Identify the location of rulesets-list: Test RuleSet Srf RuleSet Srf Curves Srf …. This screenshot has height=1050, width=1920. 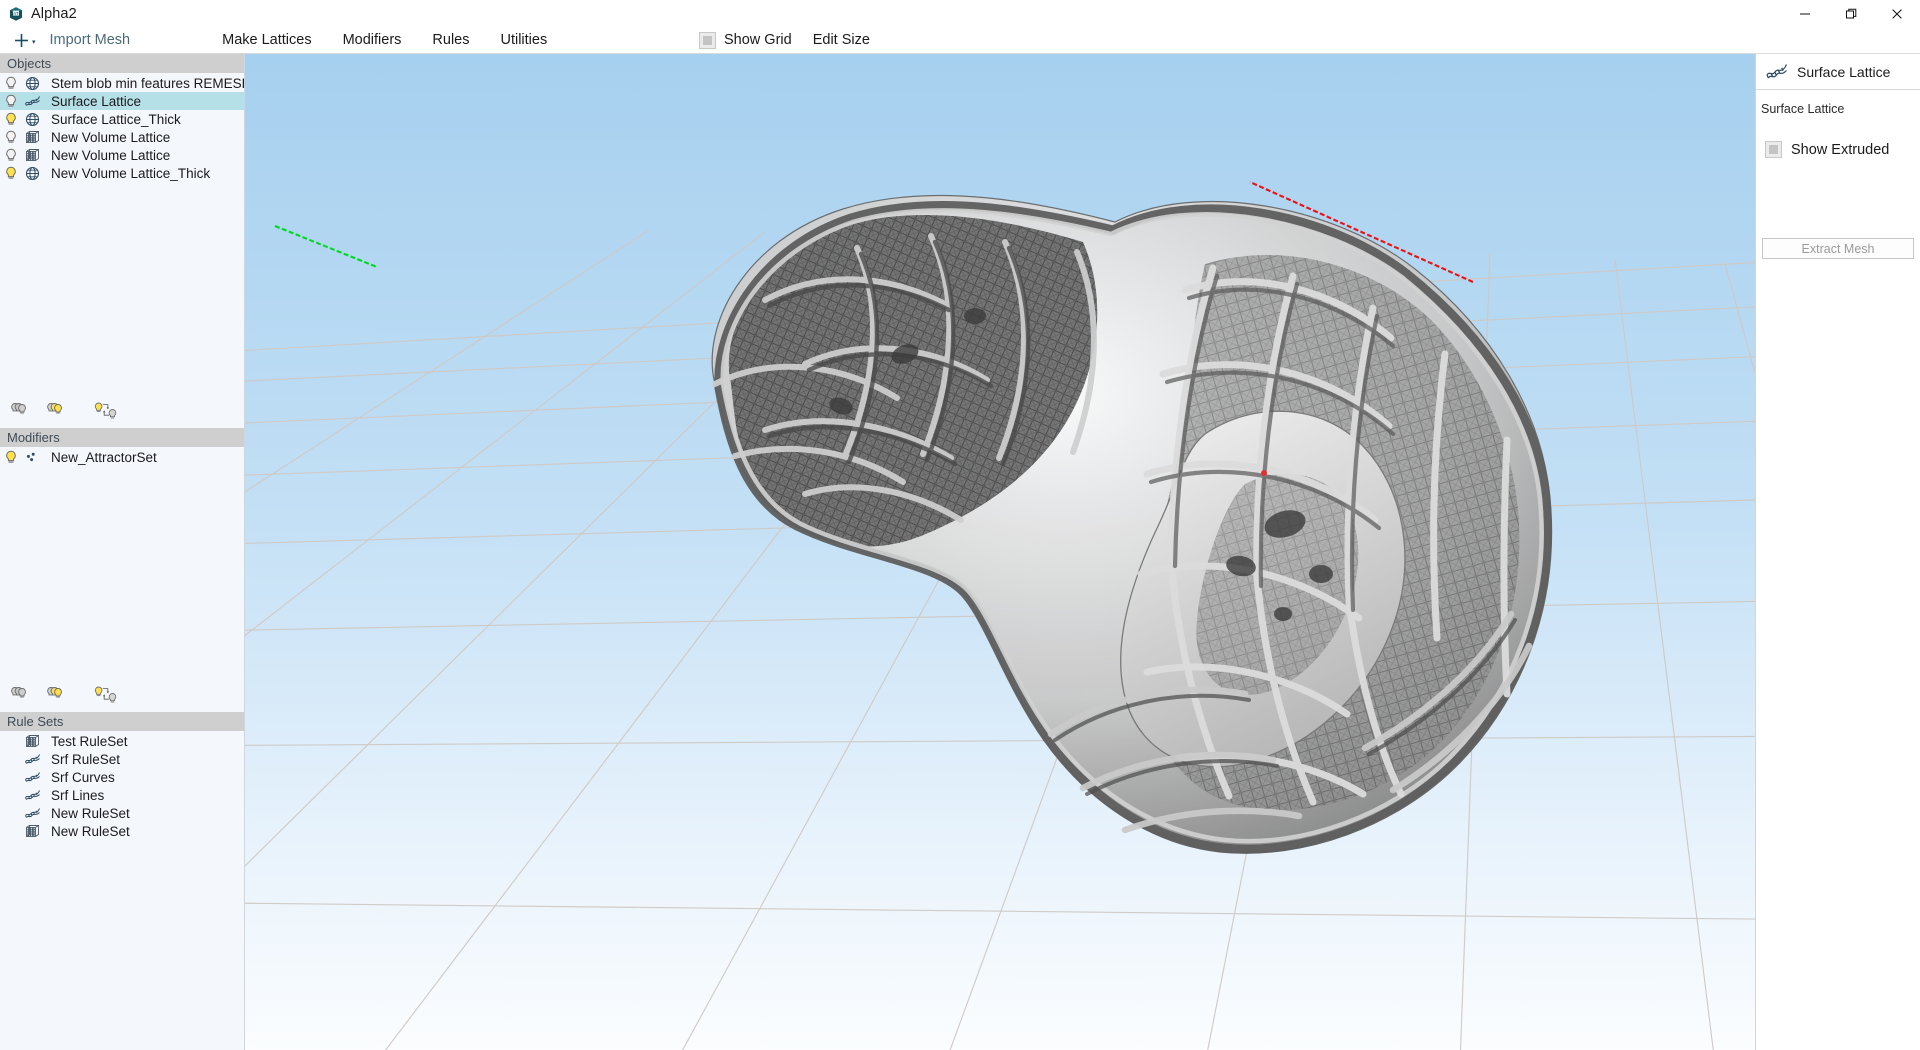
(122, 785).